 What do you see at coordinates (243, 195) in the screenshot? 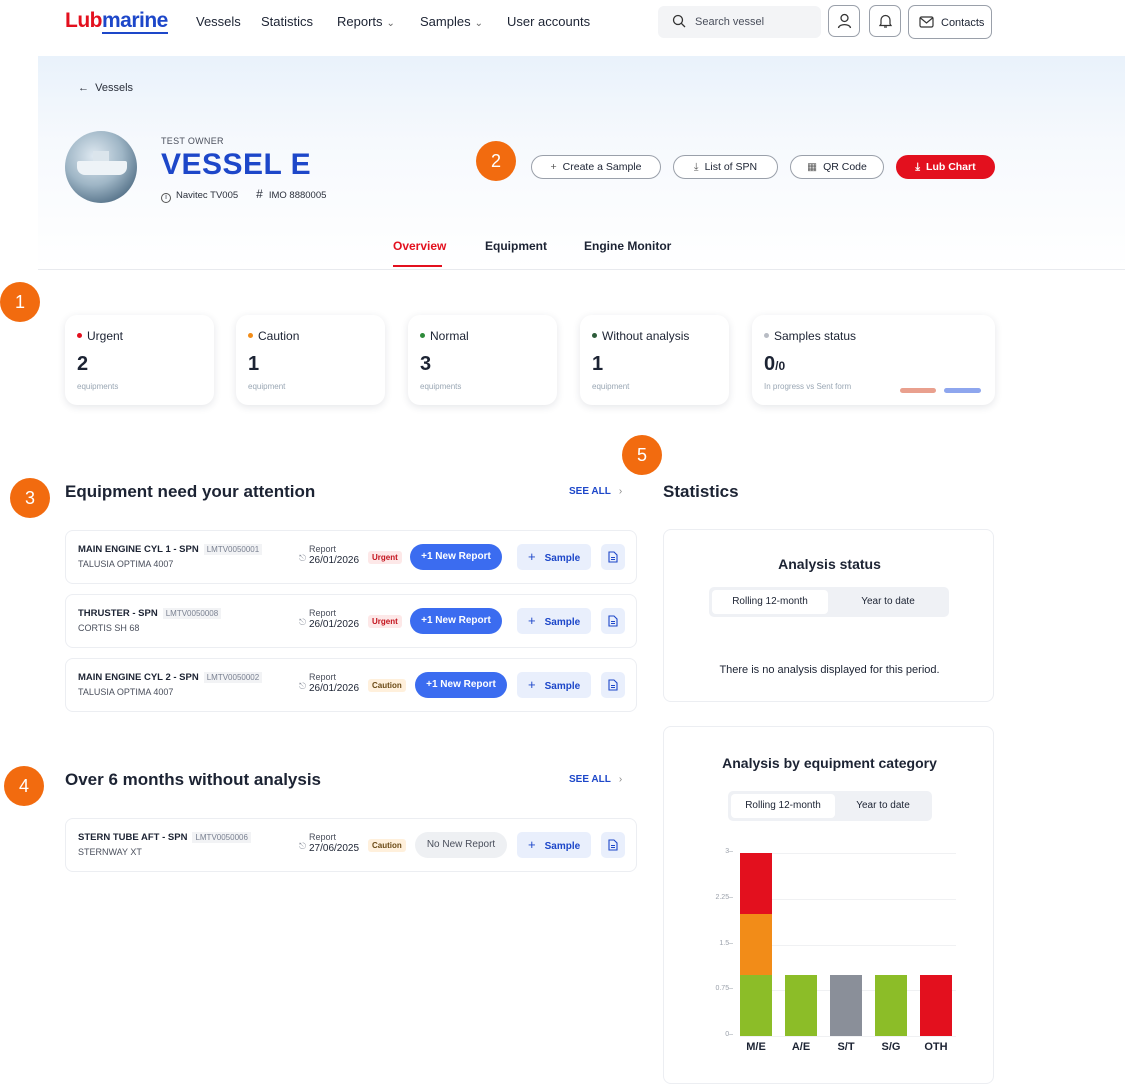
I see `vessel-meta: i Navitec TV005 # IMO 8880005` at bounding box center [243, 195].